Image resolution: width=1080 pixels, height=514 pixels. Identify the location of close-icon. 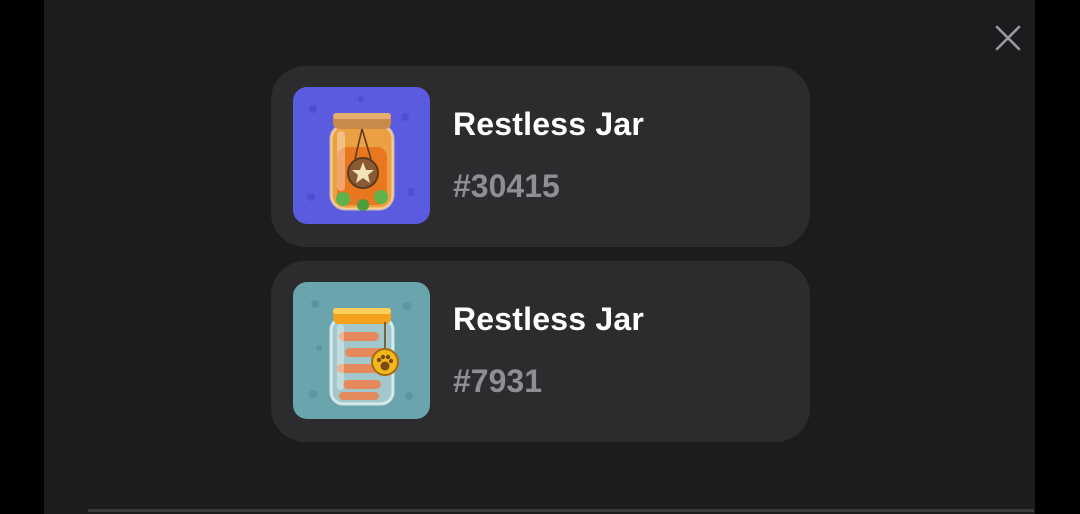
(1008, 38).